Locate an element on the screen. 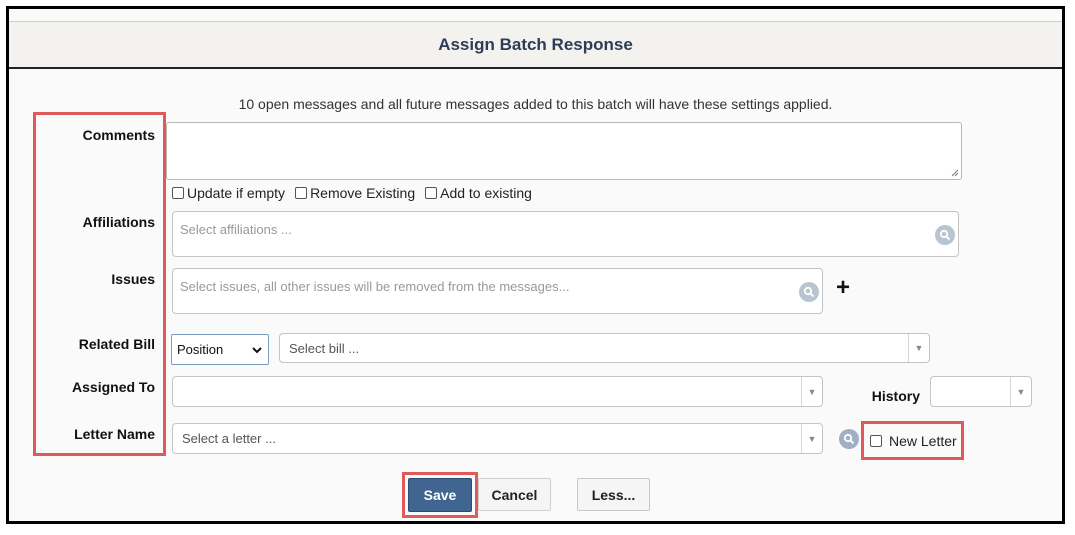  dialog-title: Assign Batch Response is located at coordinates (535, 44).